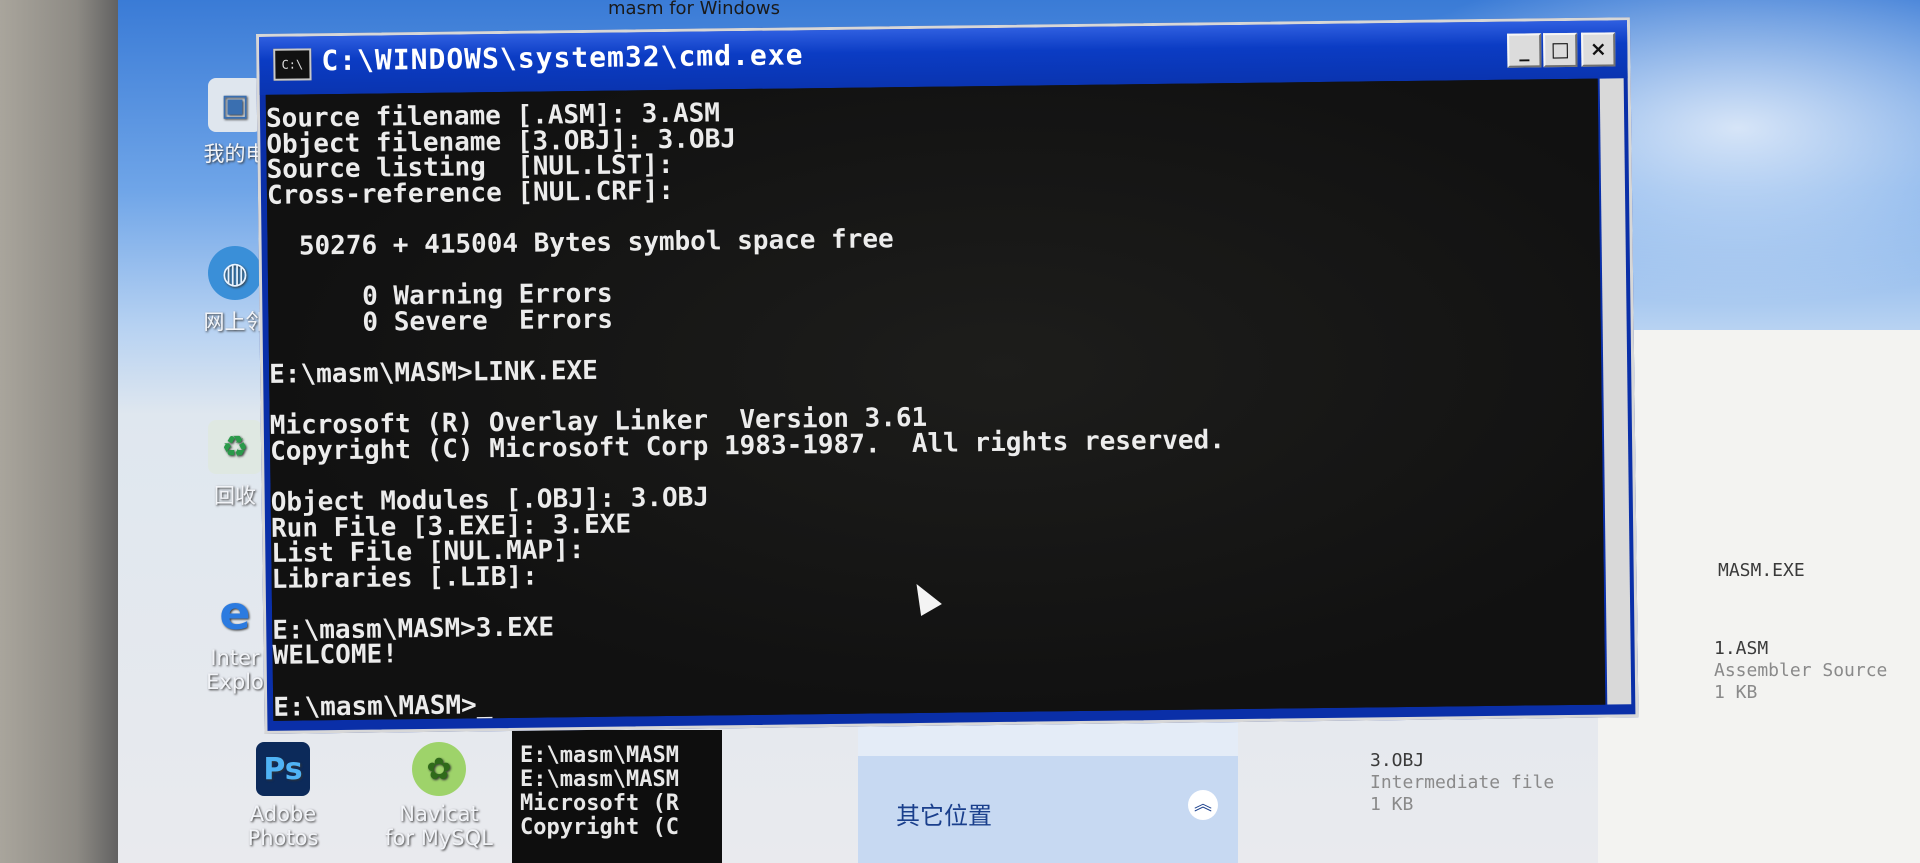 The height and width of the screenshot is (863, 1920). I want to click on desktop-icon-label: Navicat for MySQL, so click(439, 826).